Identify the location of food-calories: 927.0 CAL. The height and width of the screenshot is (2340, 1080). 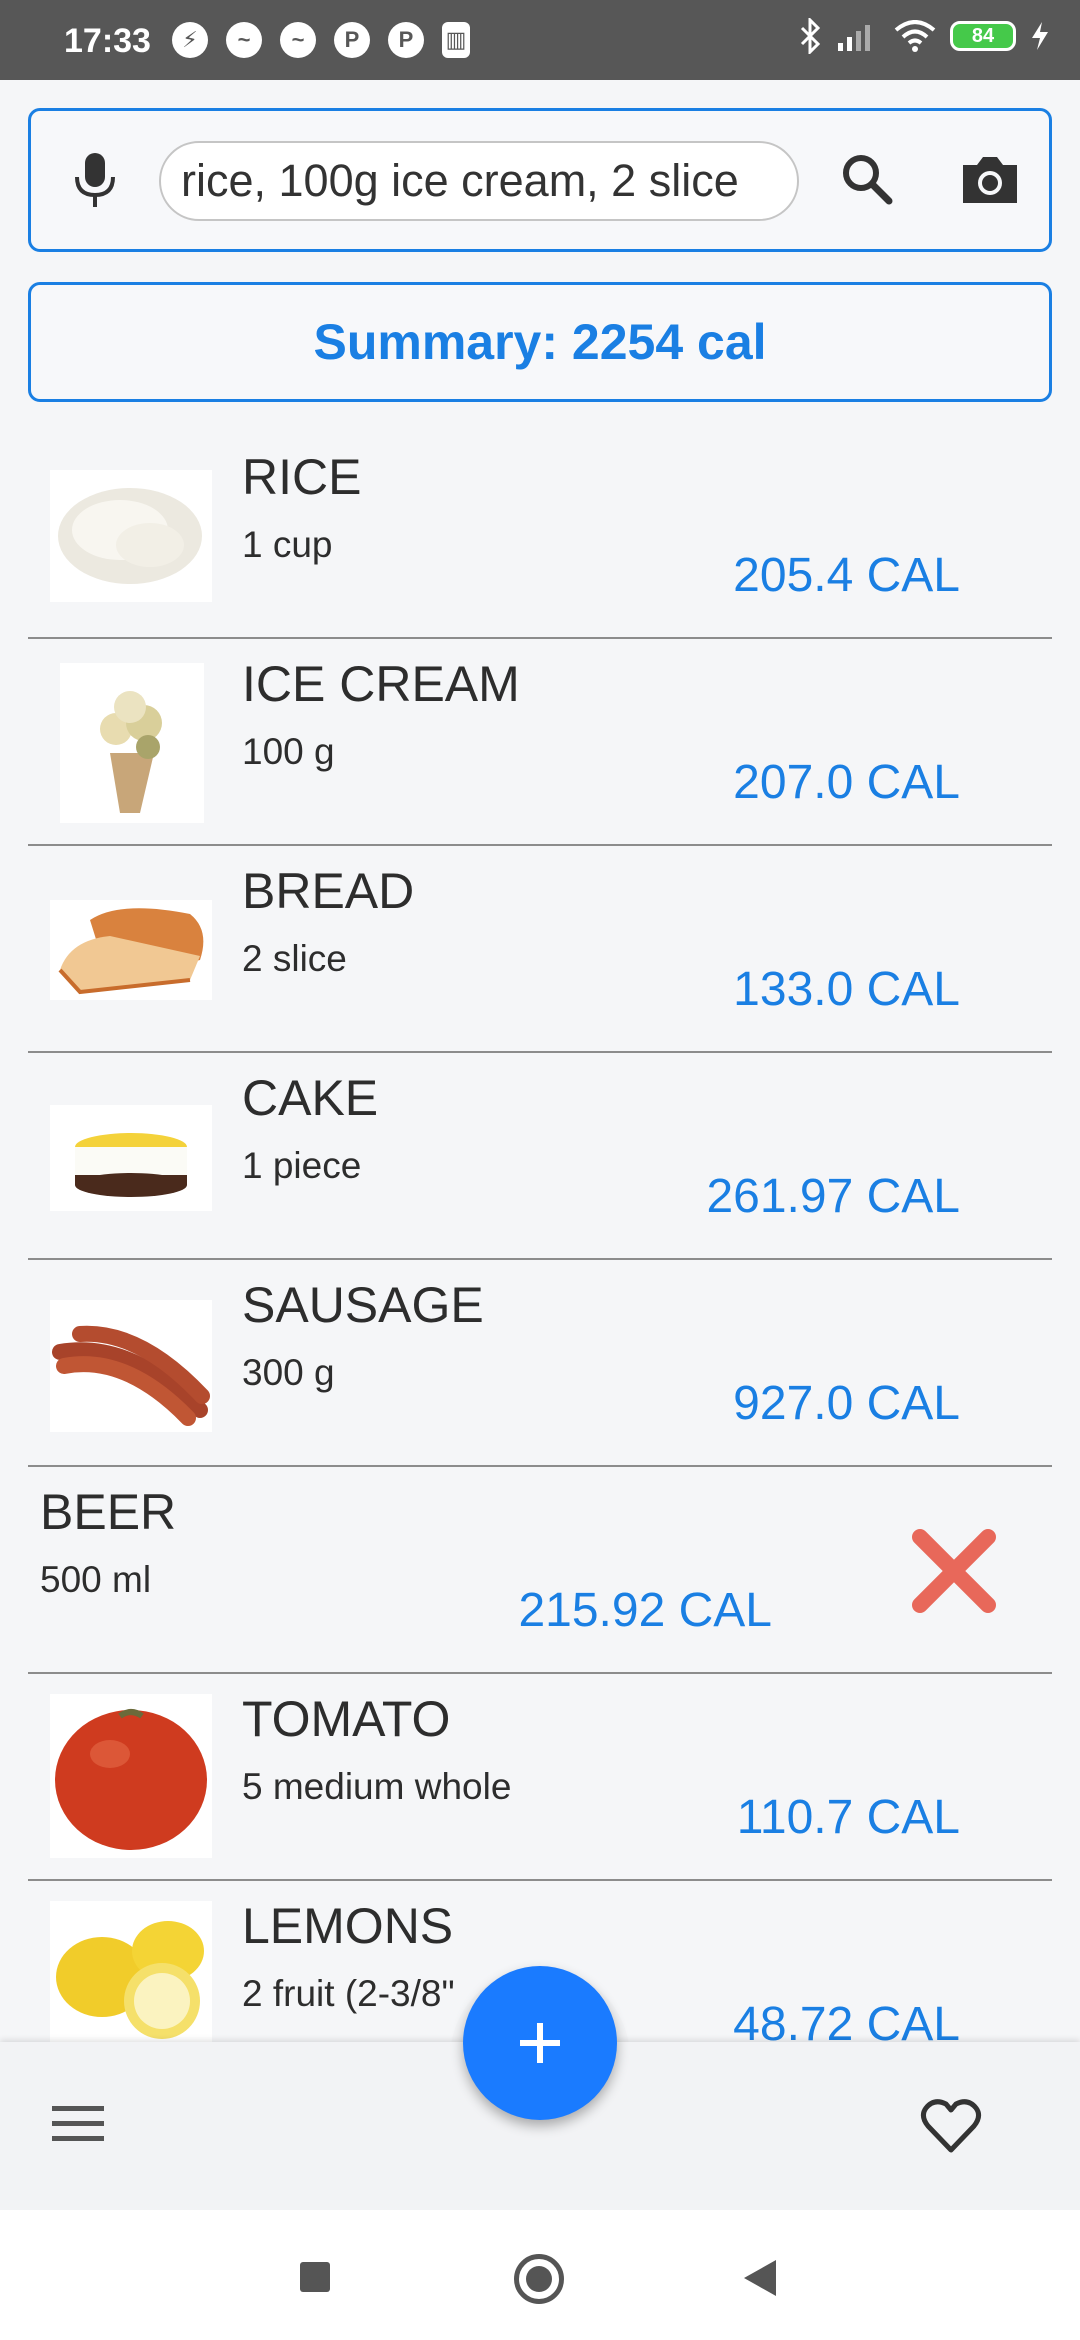
(846, 1403).